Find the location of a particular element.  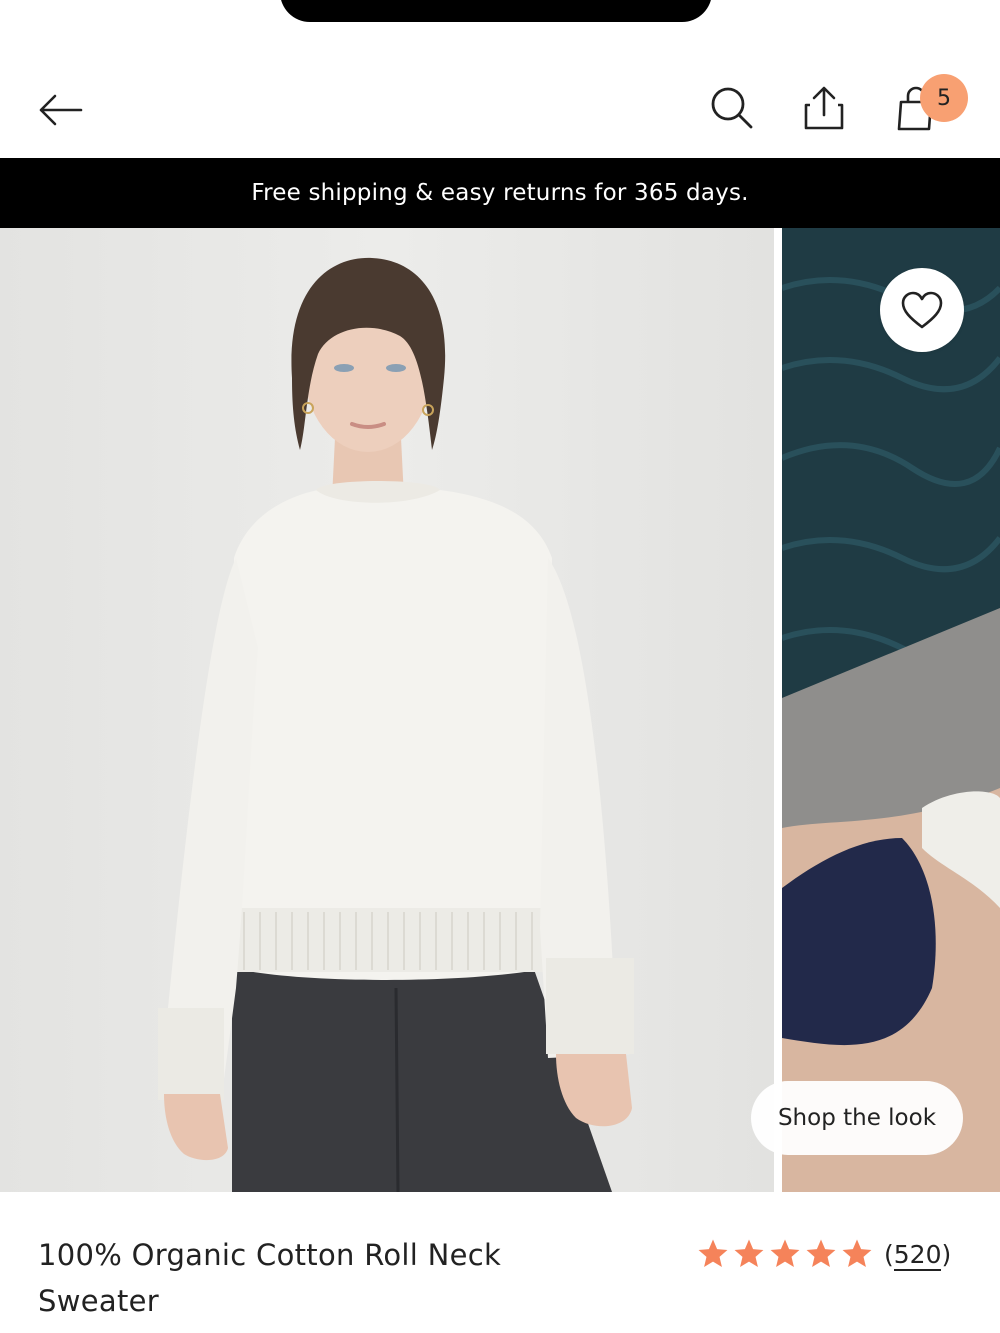

arrow-left-icon is located at coordinates (61, 110).